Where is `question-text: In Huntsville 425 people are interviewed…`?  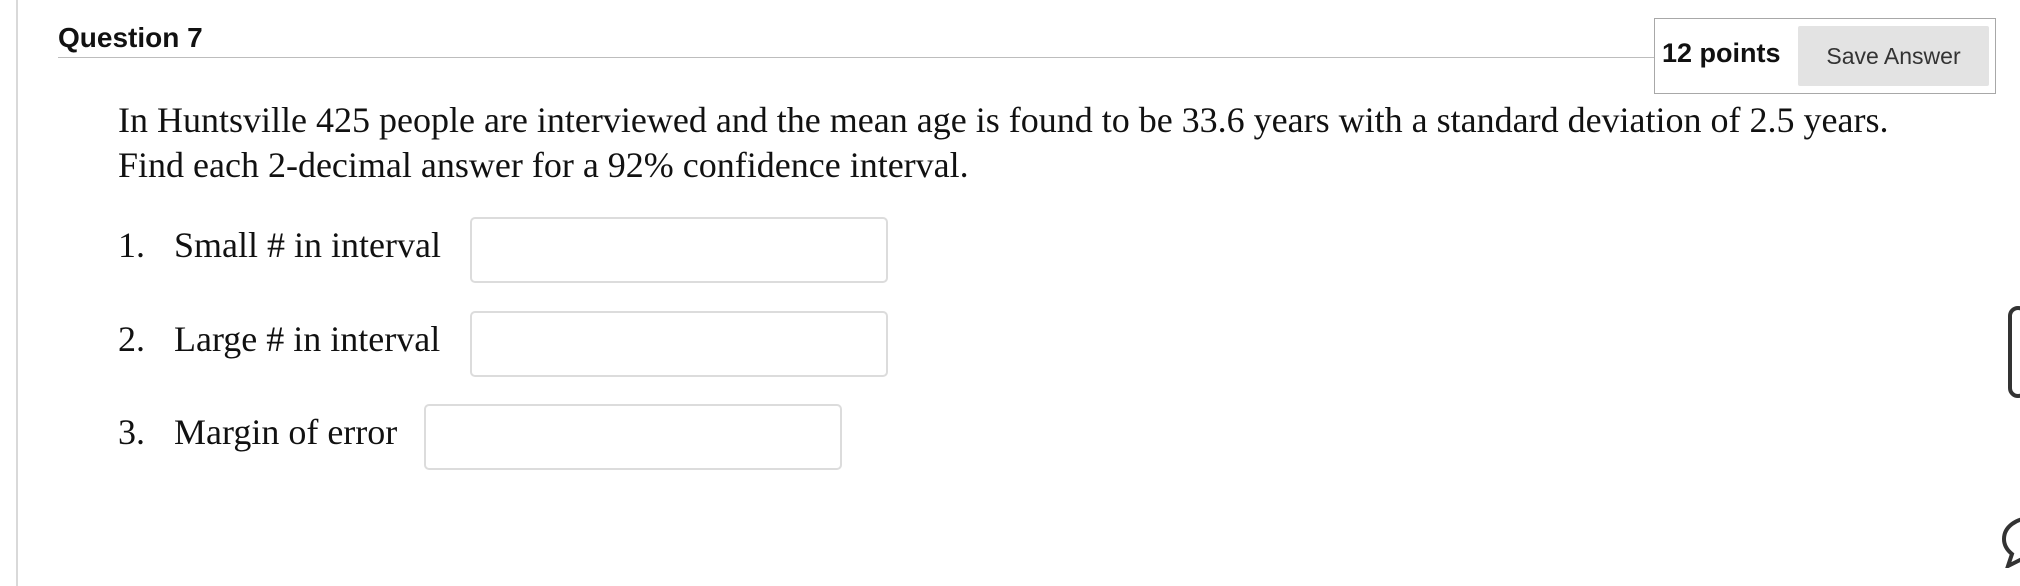 question-text: In Huntsville 425 people are interviewed… is located at coordinates (1003, 142).